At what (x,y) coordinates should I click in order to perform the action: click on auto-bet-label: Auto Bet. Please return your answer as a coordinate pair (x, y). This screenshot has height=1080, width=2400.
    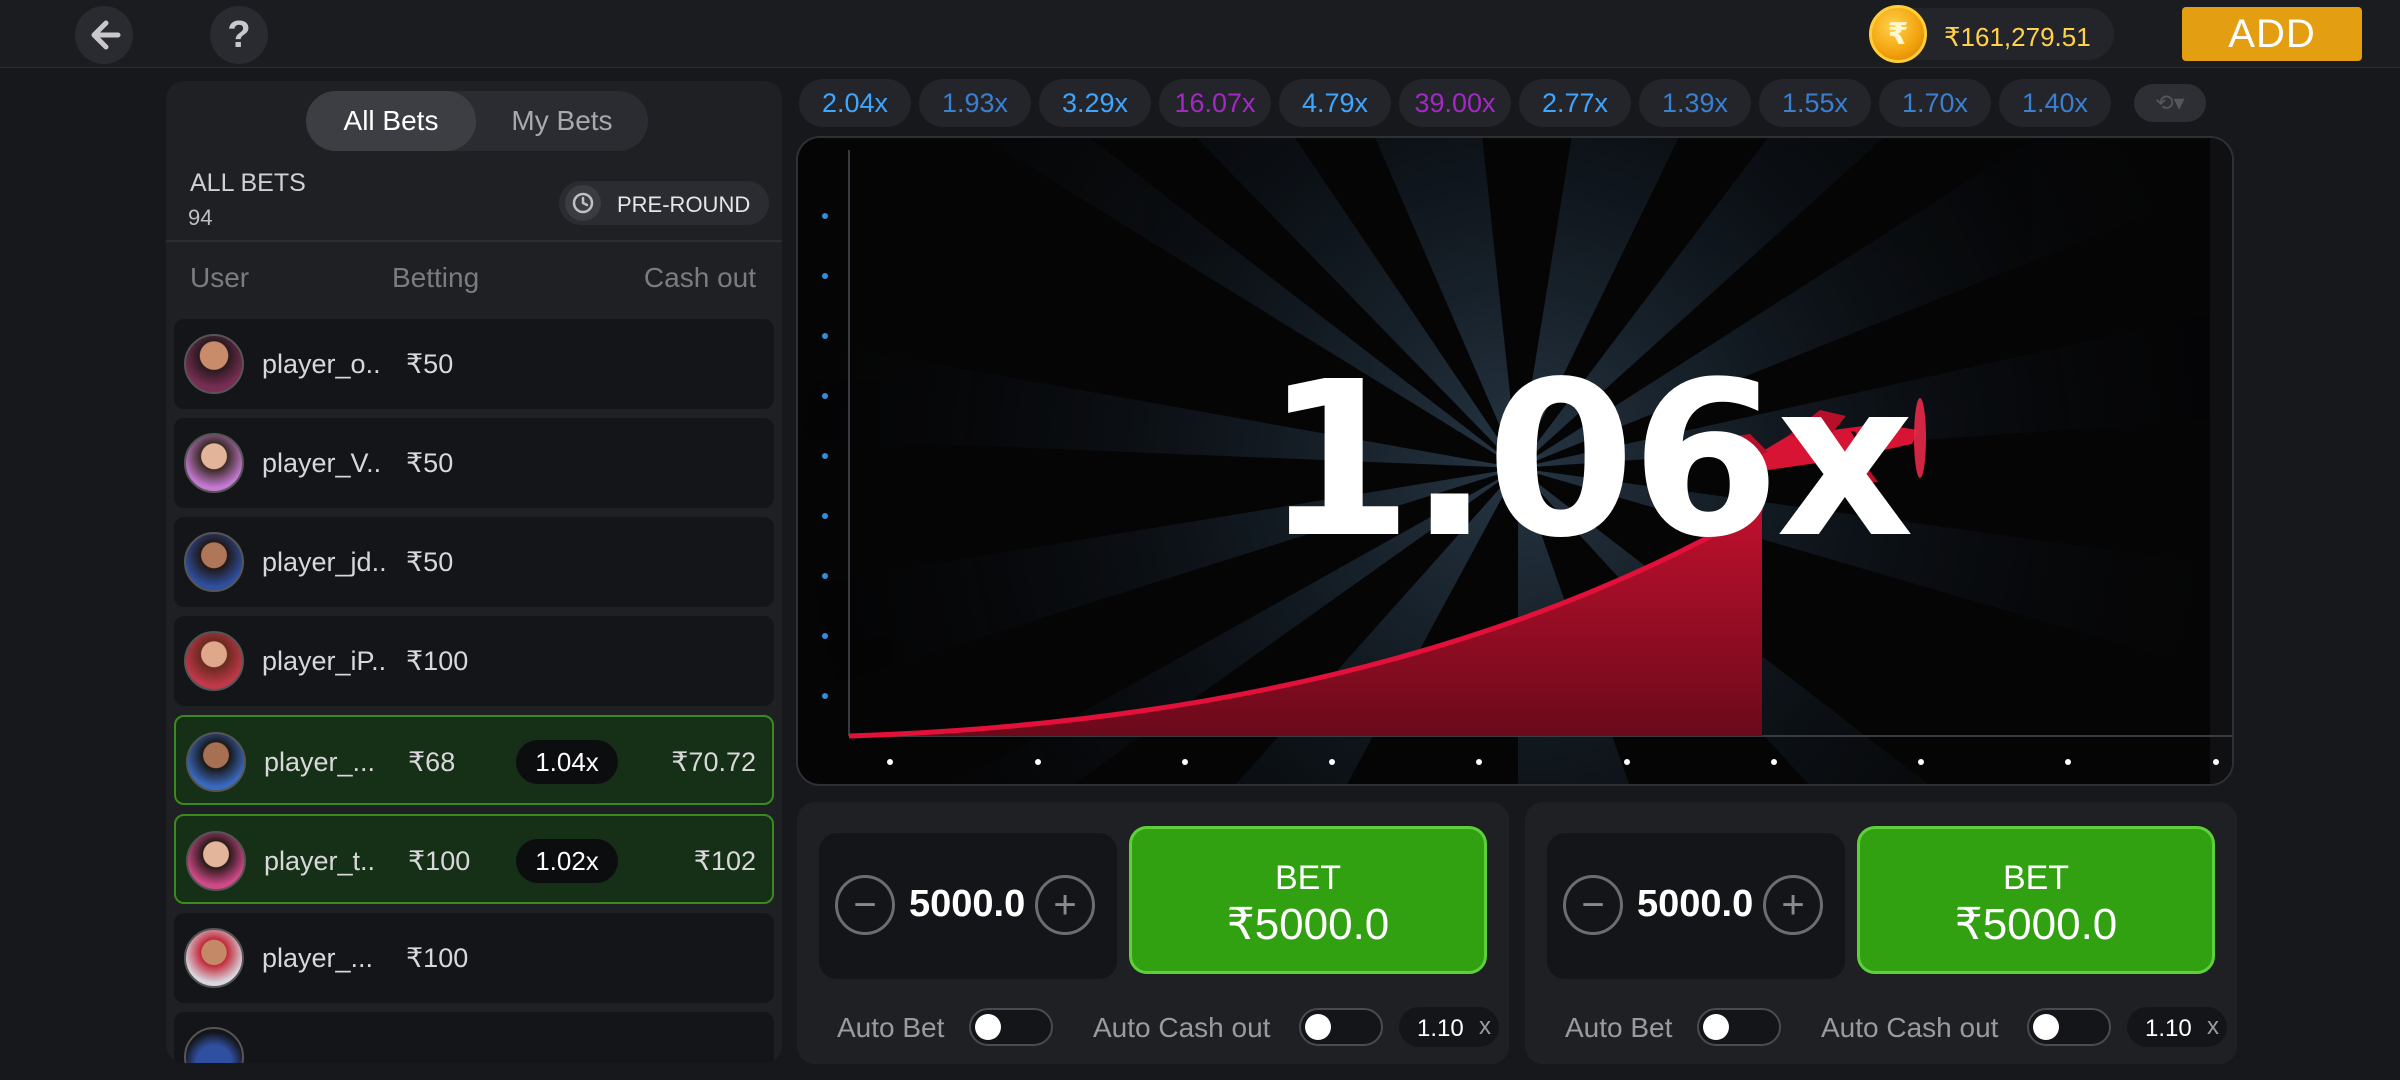
    Looking at the image, I should click on (891, 1027).